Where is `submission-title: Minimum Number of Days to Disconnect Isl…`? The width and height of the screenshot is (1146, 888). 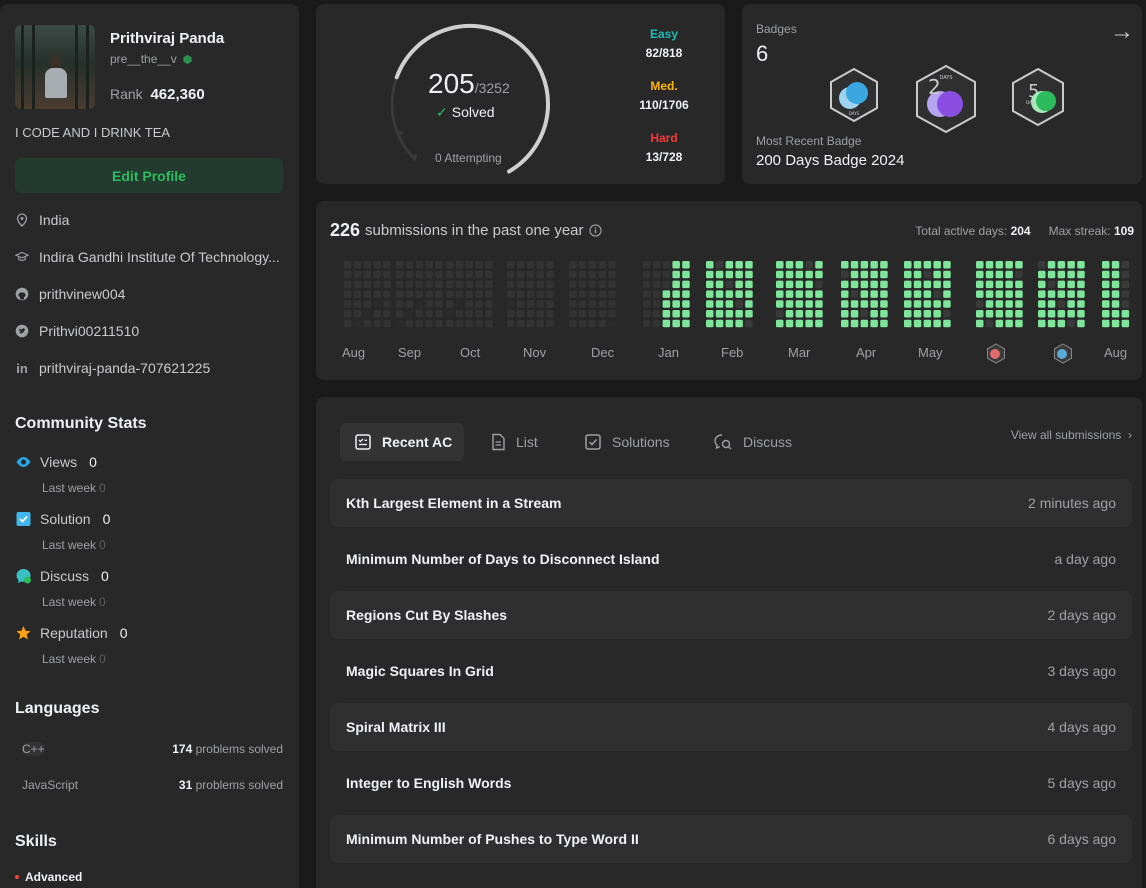
submission-title: Minimum Number of Days to Disconnect Isl… is located at coordinates (503, 559).